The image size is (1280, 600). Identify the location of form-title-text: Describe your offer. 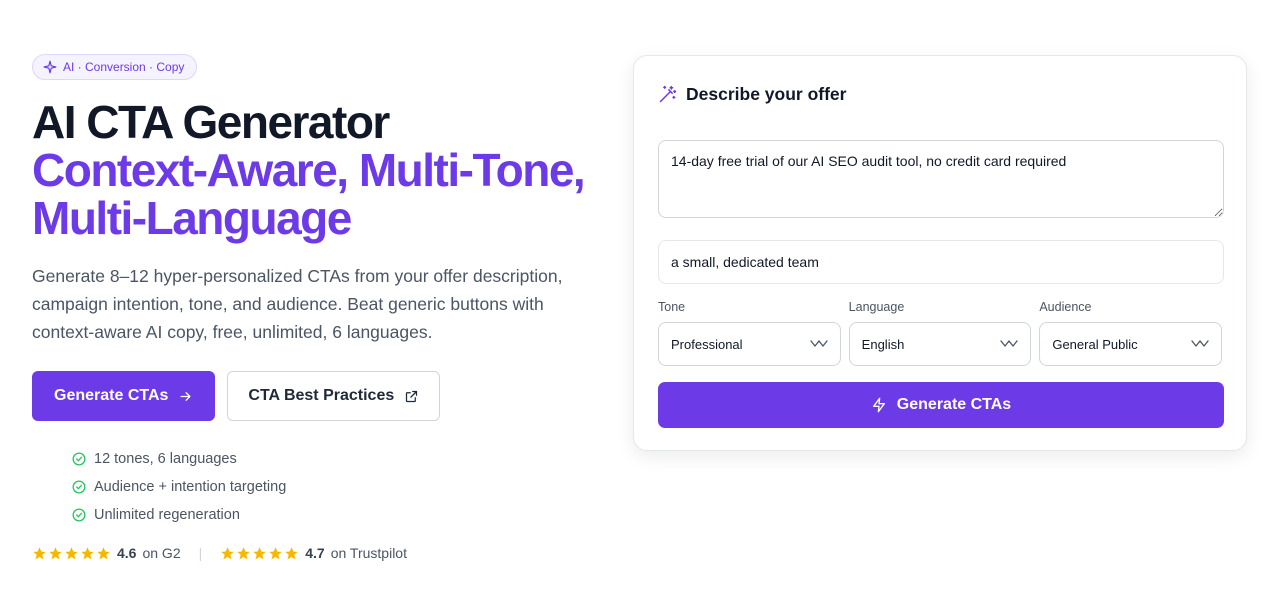
(766, 93).